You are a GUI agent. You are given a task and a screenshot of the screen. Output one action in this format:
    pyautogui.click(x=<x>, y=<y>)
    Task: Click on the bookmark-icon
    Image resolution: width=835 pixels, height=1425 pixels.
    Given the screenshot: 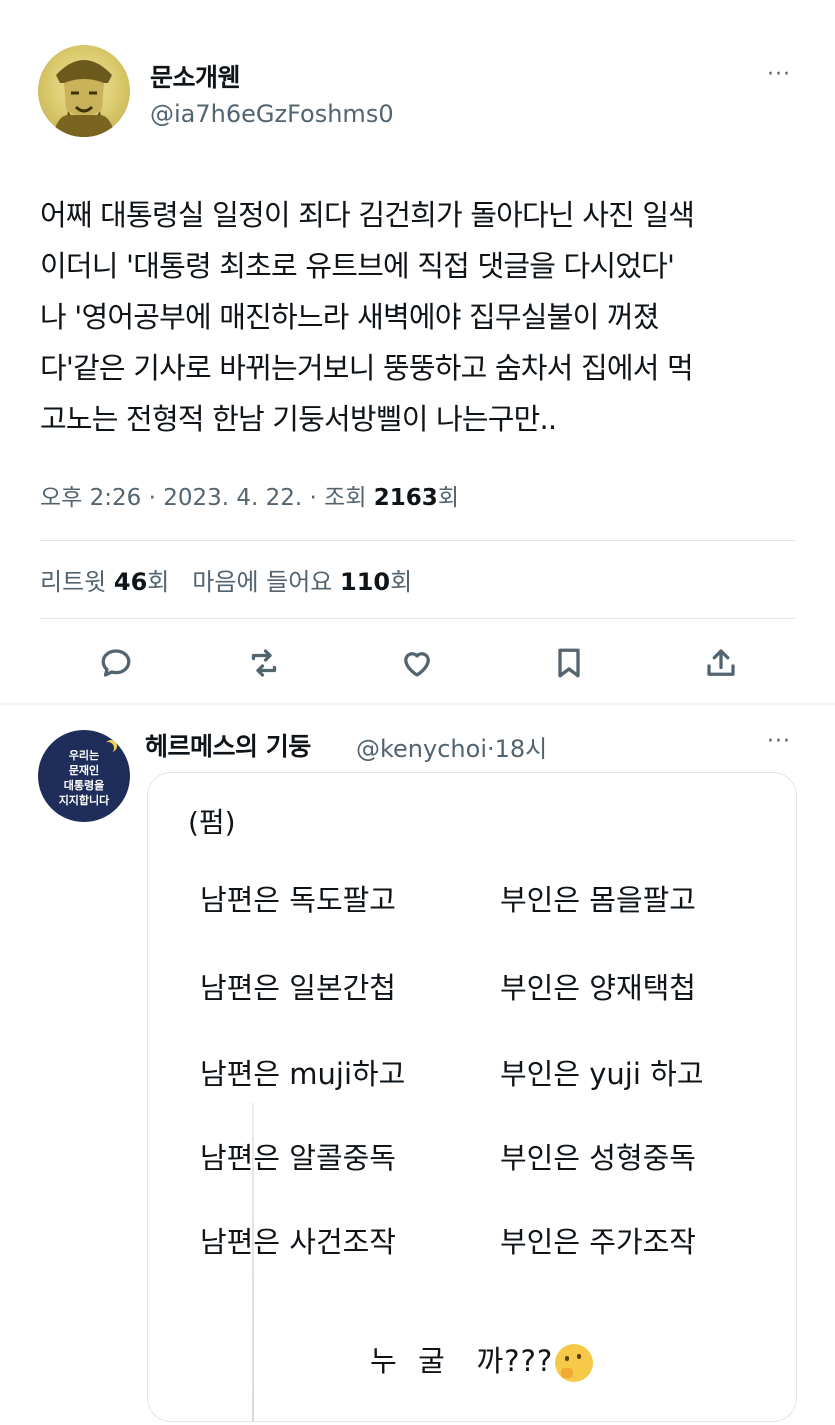 What is the action you would take?
    pyautogui.click(x=569, y=663)
    